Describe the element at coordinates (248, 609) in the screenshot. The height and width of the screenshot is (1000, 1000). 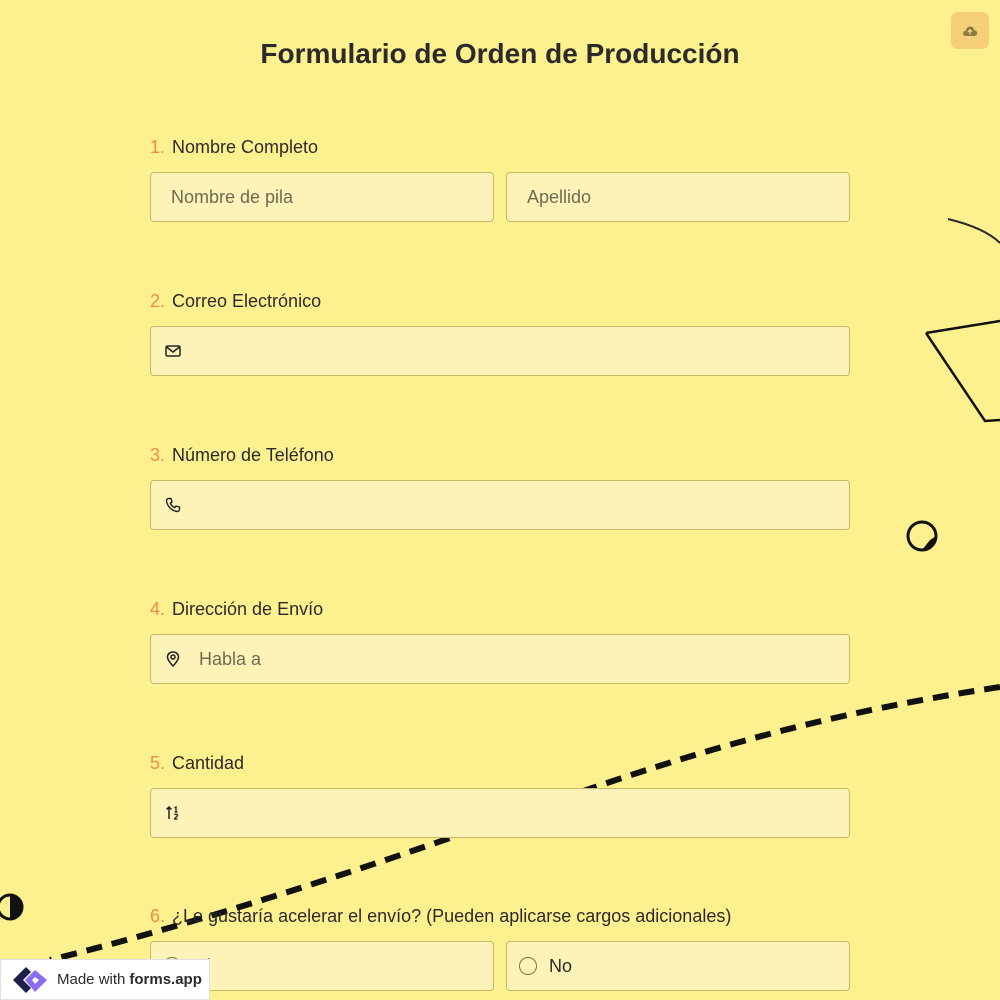
I see `question-text: Dirección de Envío` at that location.